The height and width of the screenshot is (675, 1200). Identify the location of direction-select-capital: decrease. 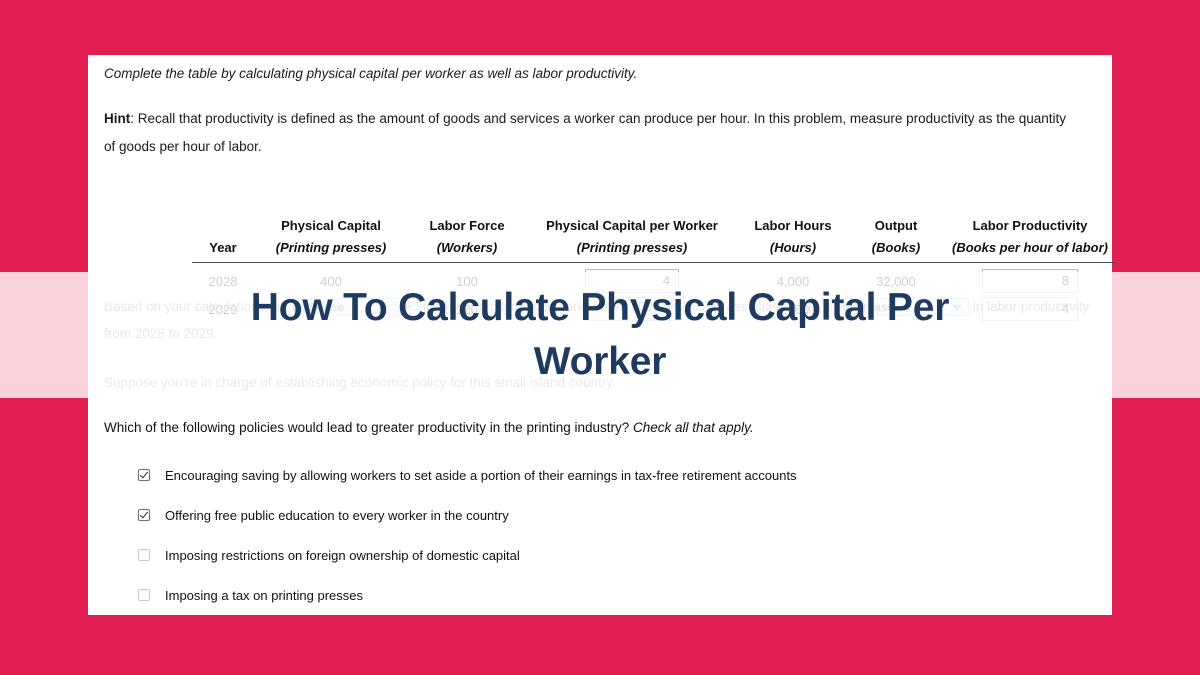
(352, 307).